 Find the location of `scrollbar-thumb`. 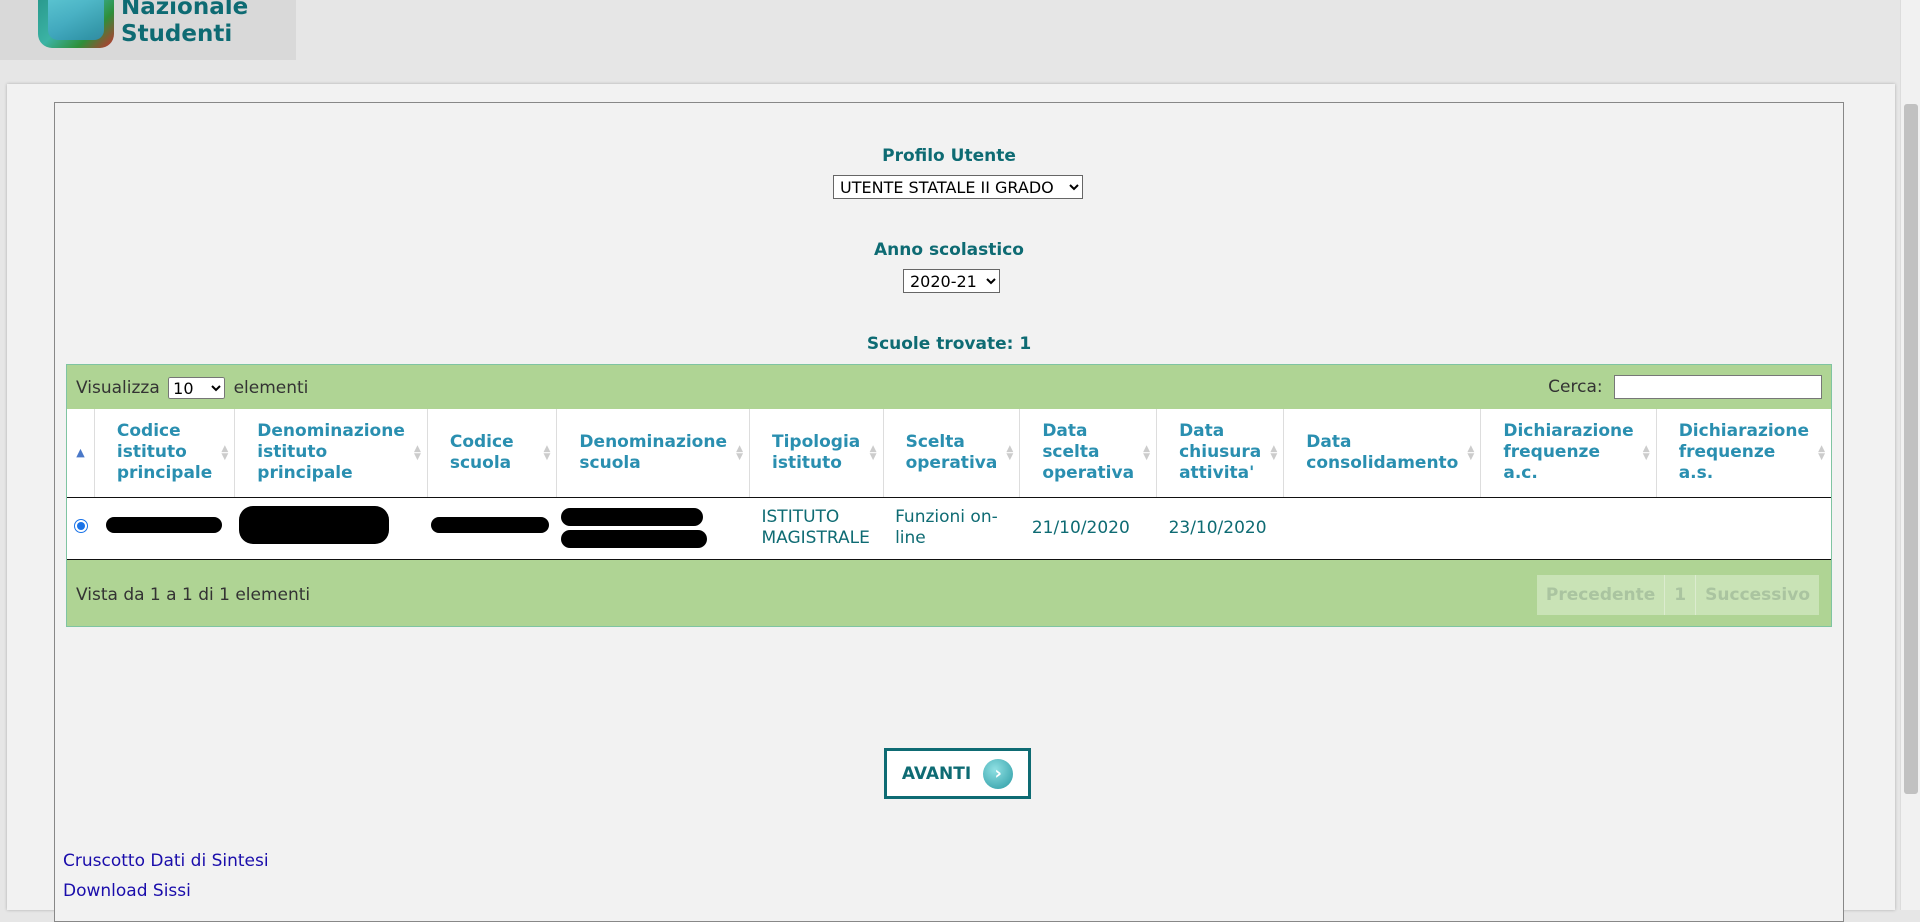

scrollbar-thumb is located at coordinates (1911, 449).